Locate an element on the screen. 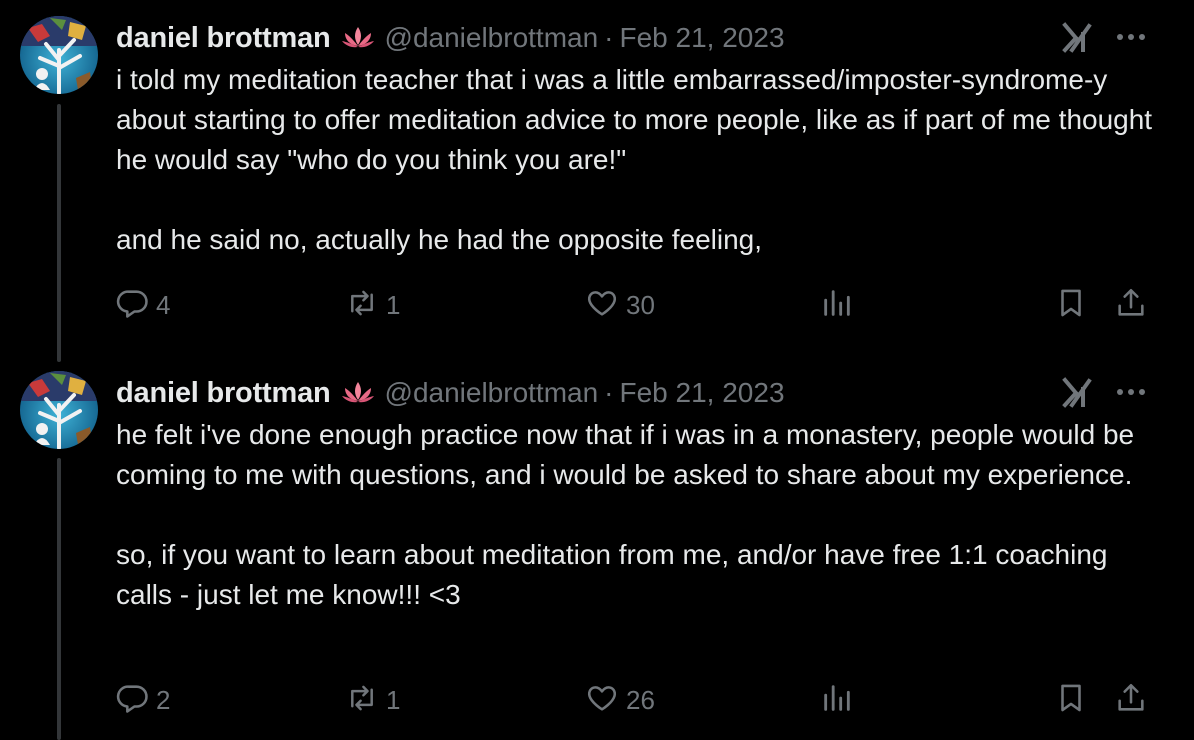 Image resolution: width=1194 pixels, height=740 pixels. tweet-actions: 4 1 30 is located at coordinates (597, 305).